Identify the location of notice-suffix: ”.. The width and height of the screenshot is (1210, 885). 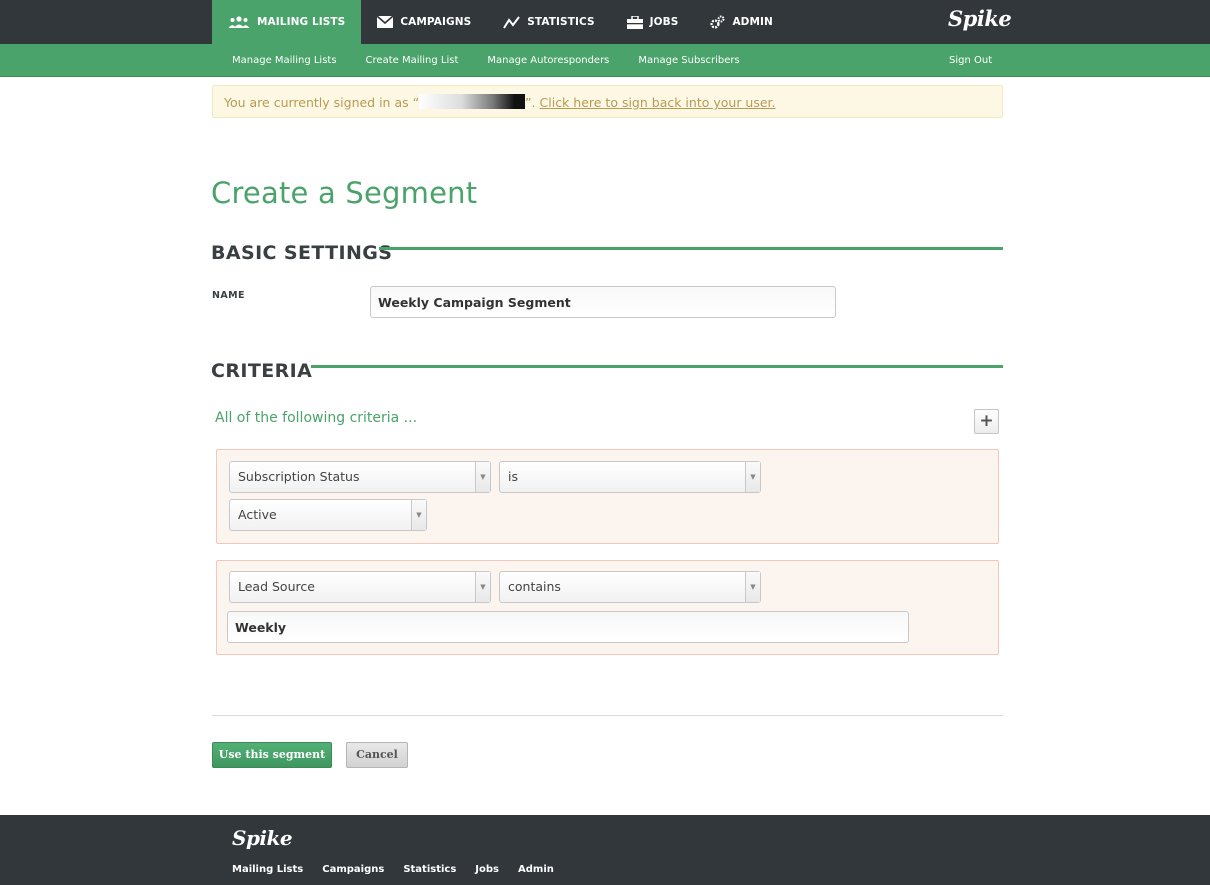
(532, 102).